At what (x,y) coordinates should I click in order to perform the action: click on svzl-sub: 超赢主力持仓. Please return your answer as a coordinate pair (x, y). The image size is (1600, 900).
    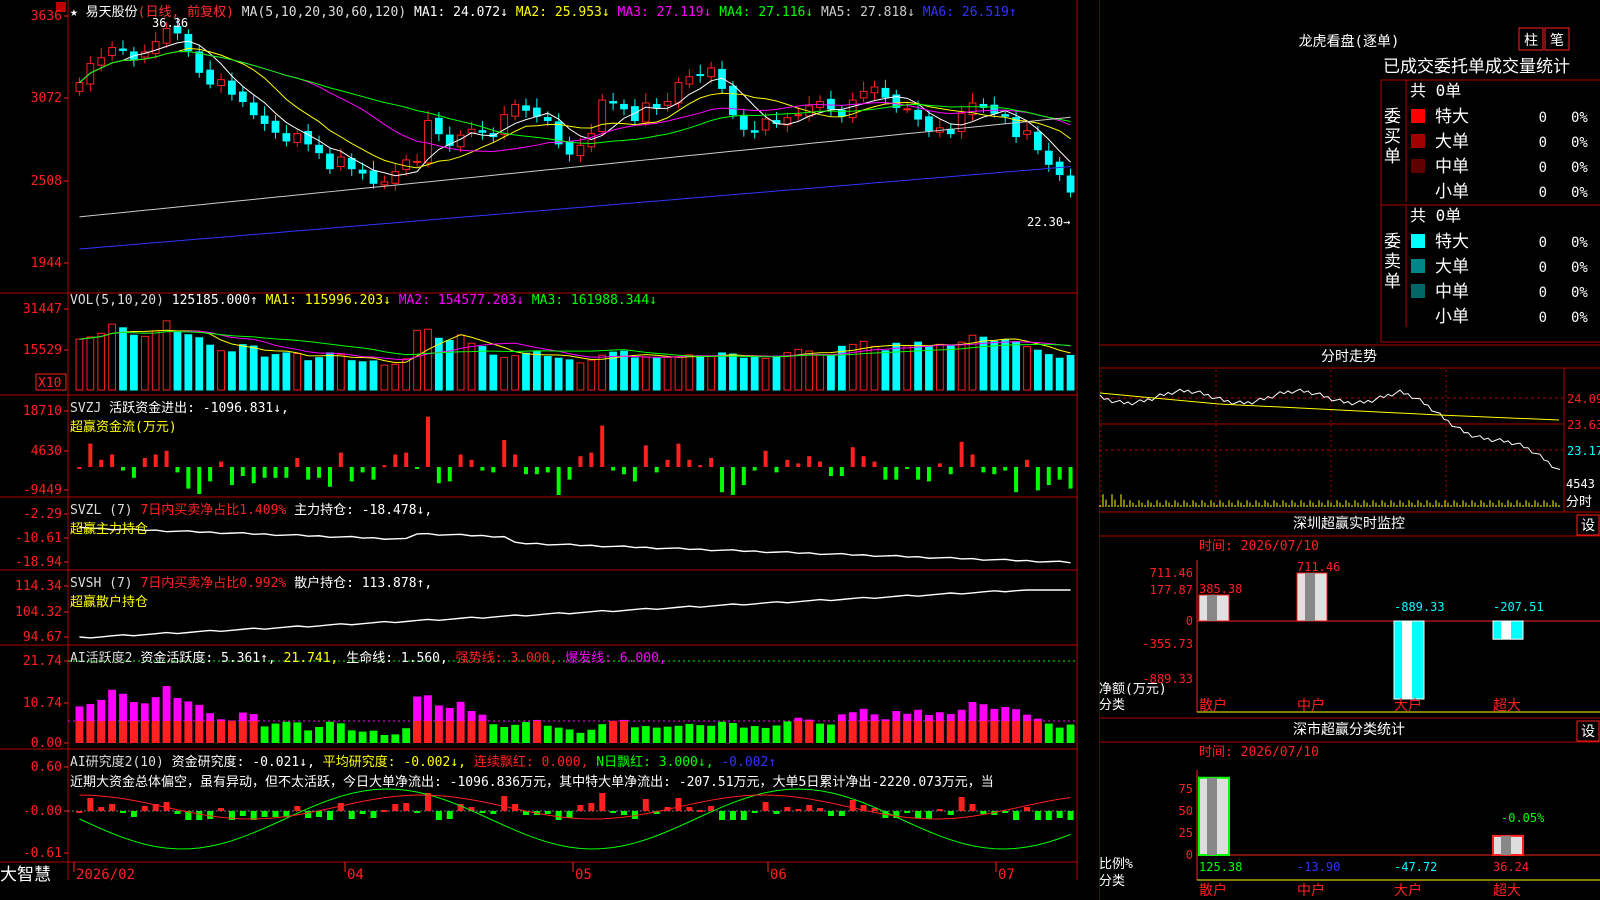
    Looking at the image, I should click on (109, 529).